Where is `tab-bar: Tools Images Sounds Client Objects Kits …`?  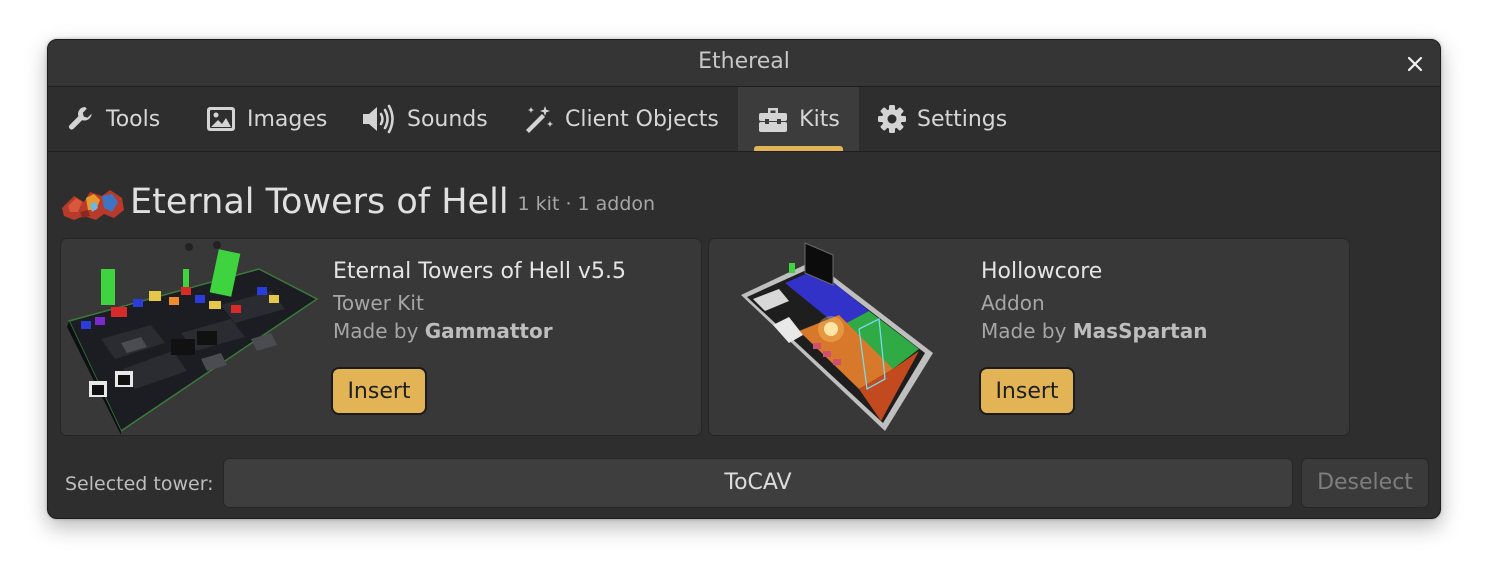 tab-bar: Tools Images Sounds Client Objects Kits … is located at coordinates (744, 119).